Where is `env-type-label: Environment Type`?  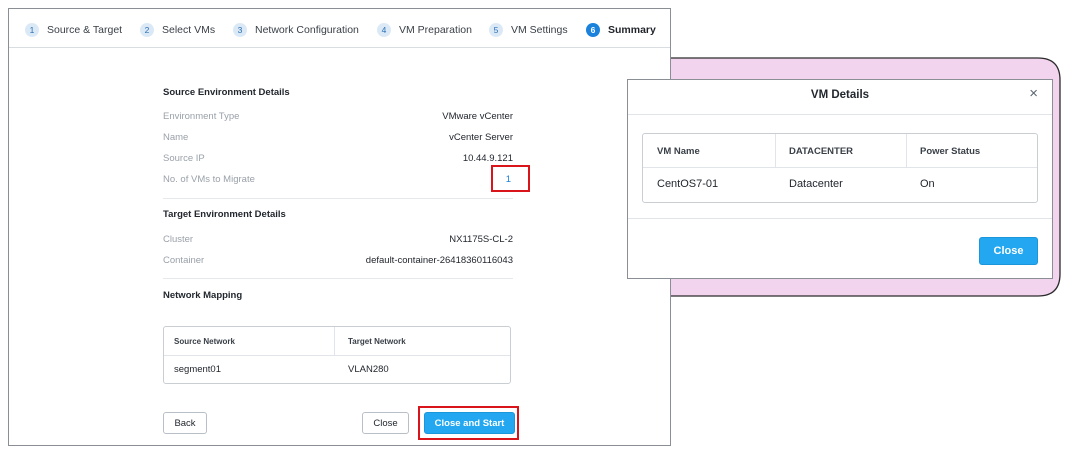
env-type-label: Environment Type is located at coordinates (201, 116).